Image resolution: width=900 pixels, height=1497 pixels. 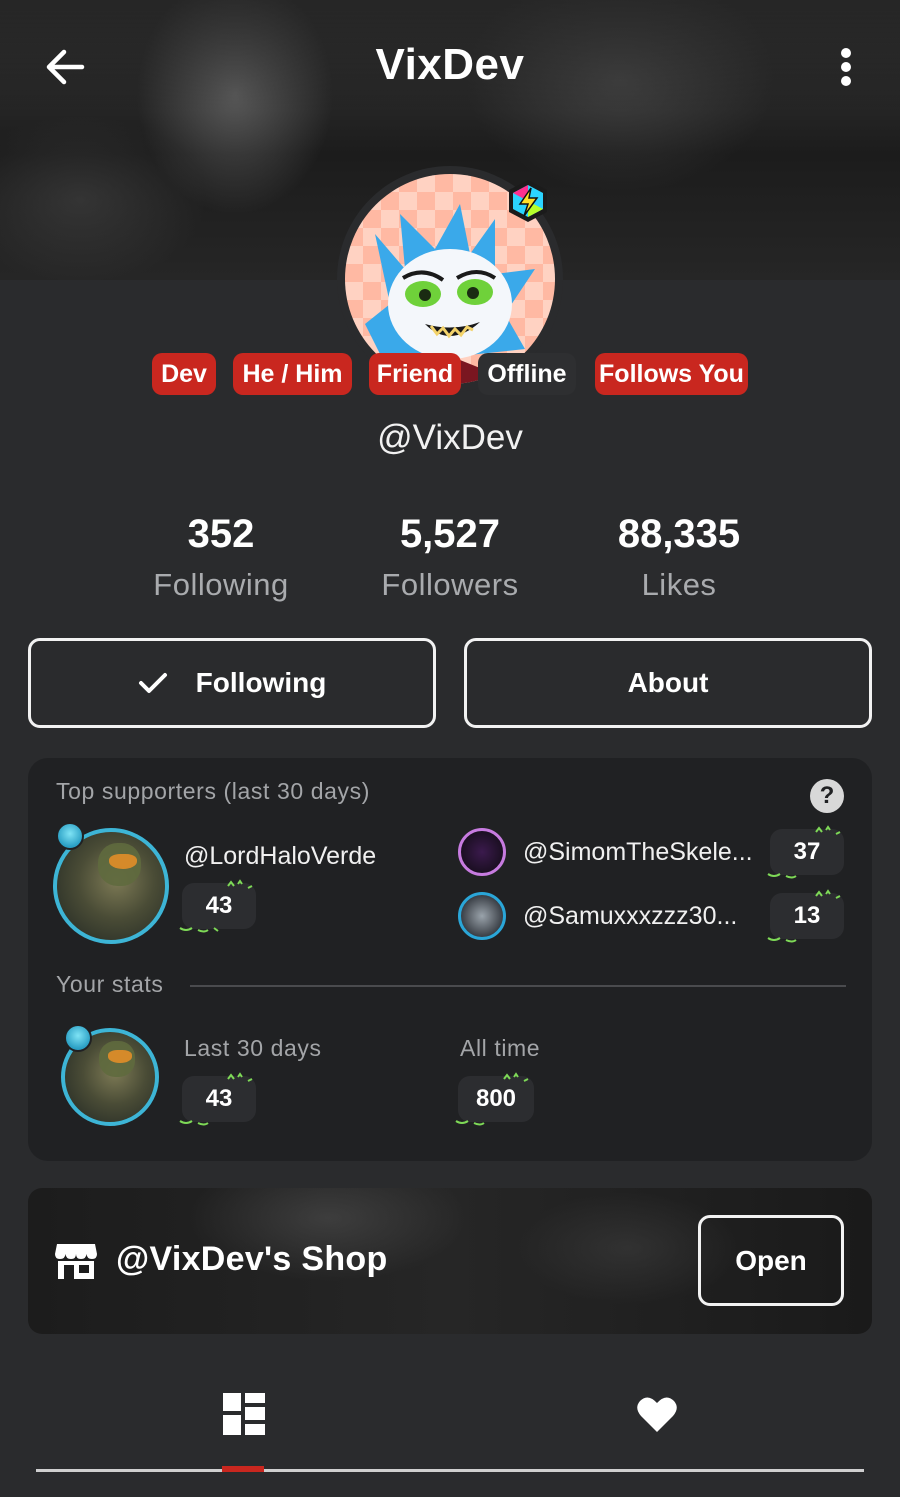 What do you see at coordinates (771, 1260) in the screenshot?
I see `shop-open-button: Open` at bounding box center [771, 1260].